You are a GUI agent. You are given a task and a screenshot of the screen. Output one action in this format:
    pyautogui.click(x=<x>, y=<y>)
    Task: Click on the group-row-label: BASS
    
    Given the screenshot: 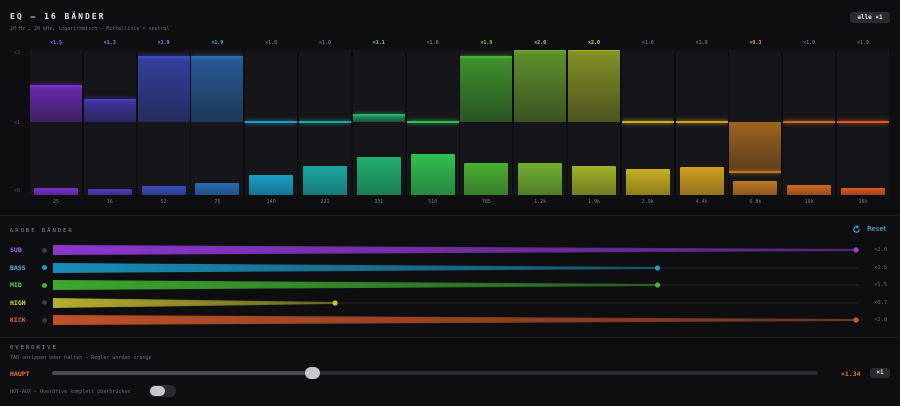 What is the action you would take?
    pyautogui.click(x=18, y=267)
    